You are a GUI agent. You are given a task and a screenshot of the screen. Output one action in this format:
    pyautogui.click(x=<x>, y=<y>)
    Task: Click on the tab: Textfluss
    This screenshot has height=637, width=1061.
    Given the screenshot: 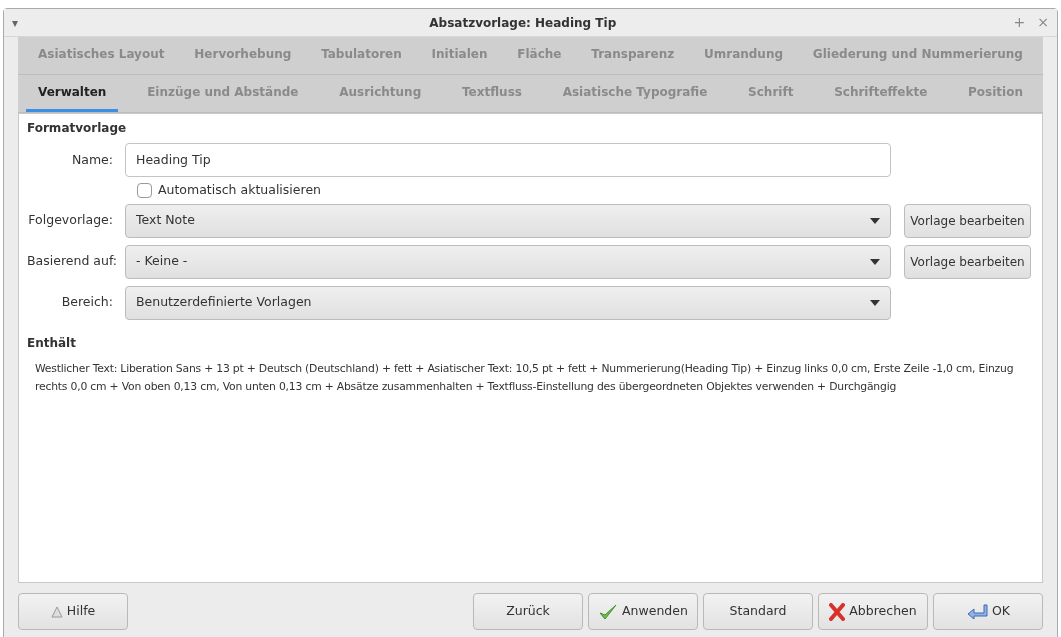 What is the action you would take?
    pyautogui.click(x=492, y=93)
    